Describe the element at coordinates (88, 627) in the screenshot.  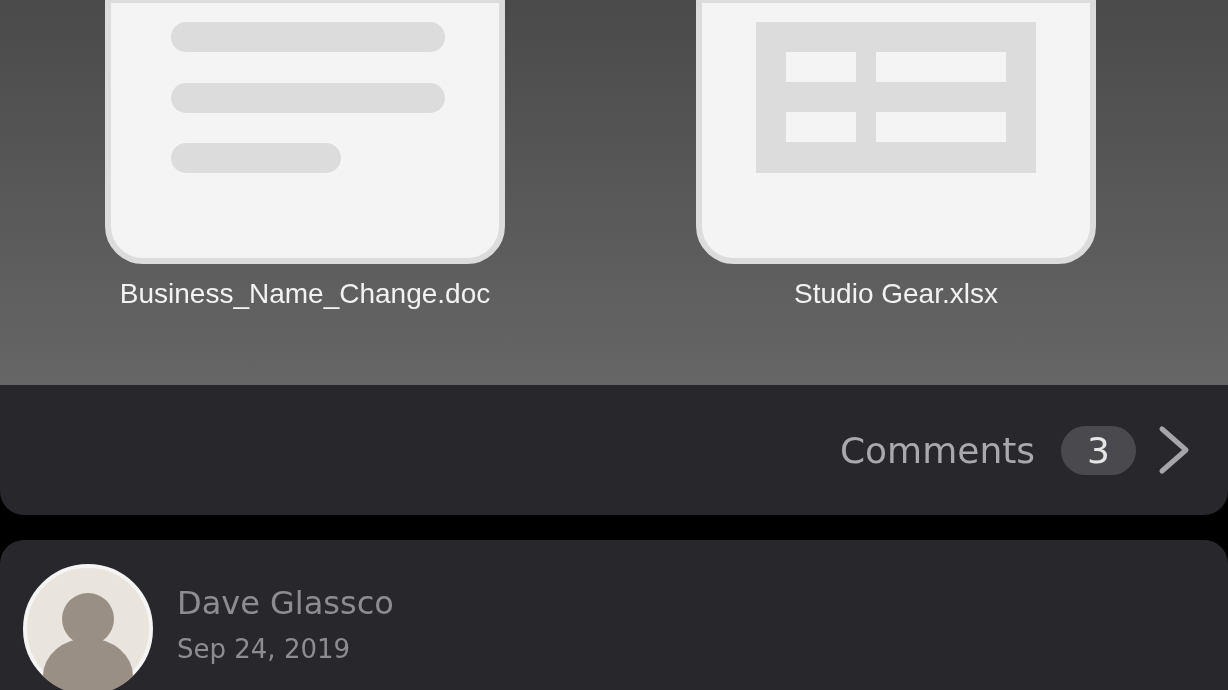
I see `avatar-icon` at that location.